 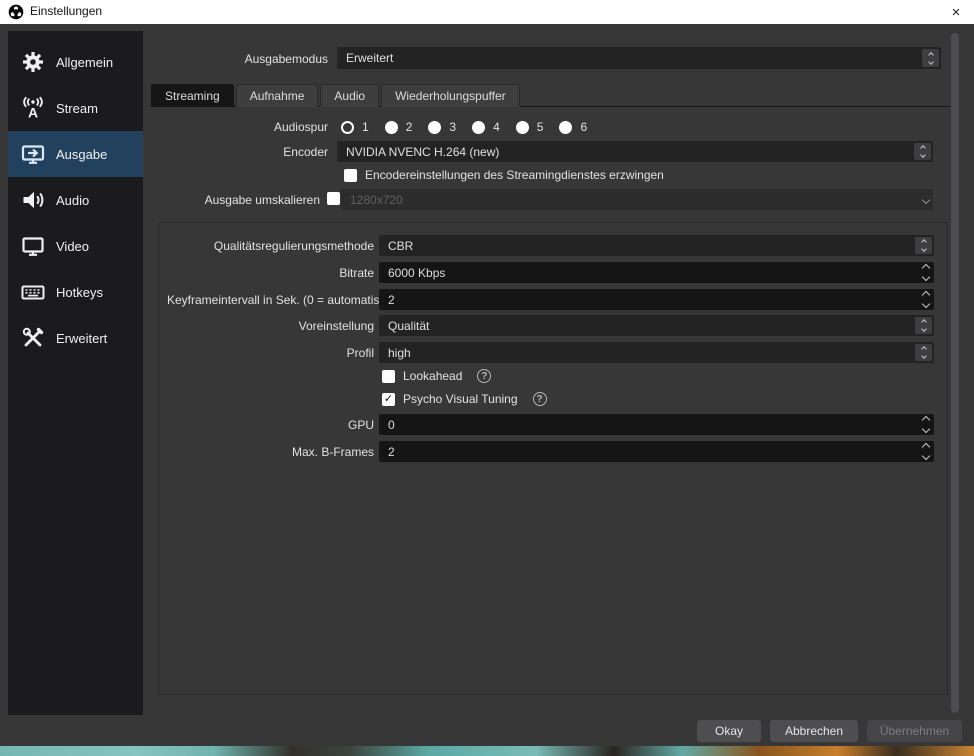 I want to click on tab-aufnahme: Aufnahme, so click(x=277, y=95).